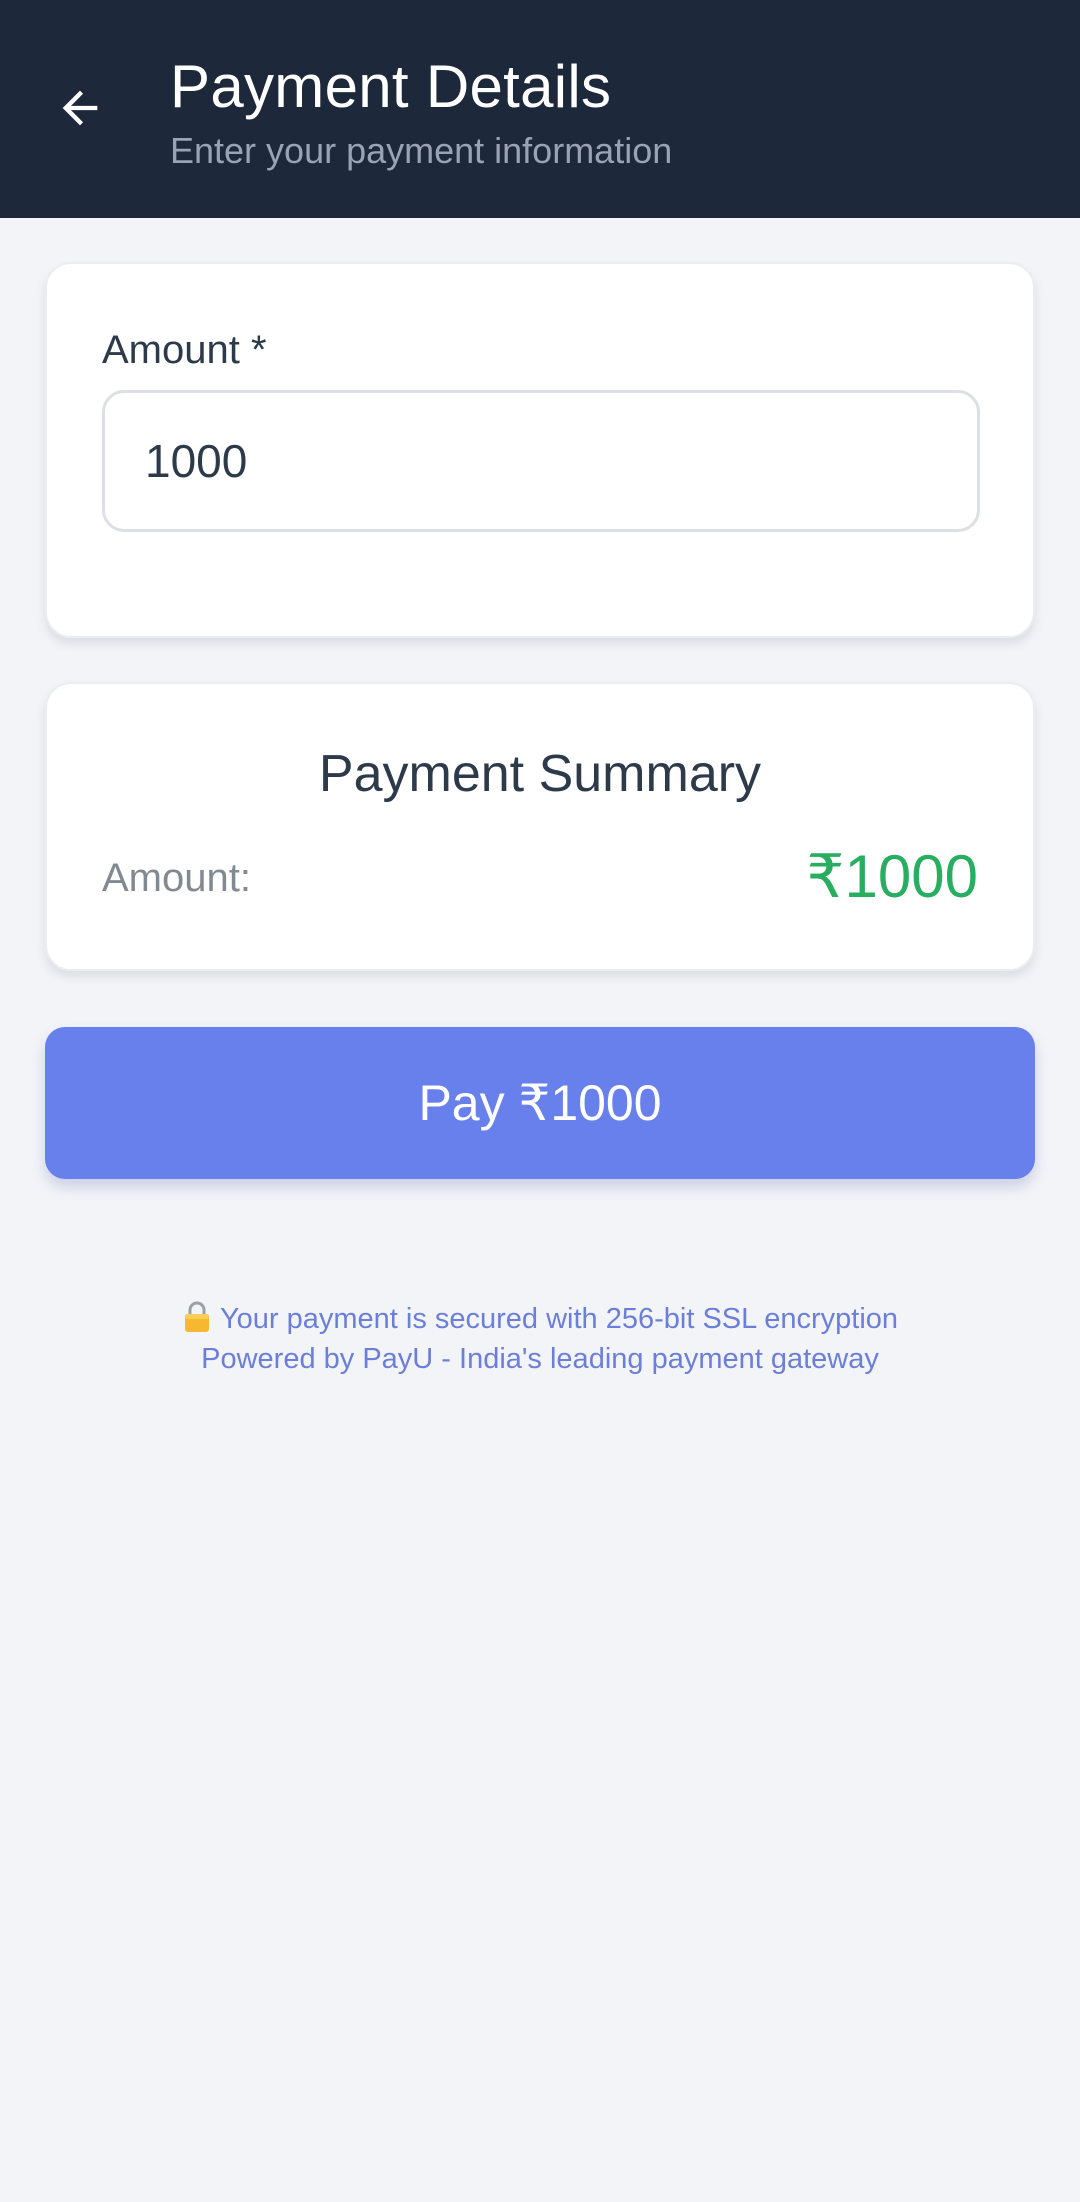  I want to click on pay-button: Pay ₹1000, so click(540, 1103).